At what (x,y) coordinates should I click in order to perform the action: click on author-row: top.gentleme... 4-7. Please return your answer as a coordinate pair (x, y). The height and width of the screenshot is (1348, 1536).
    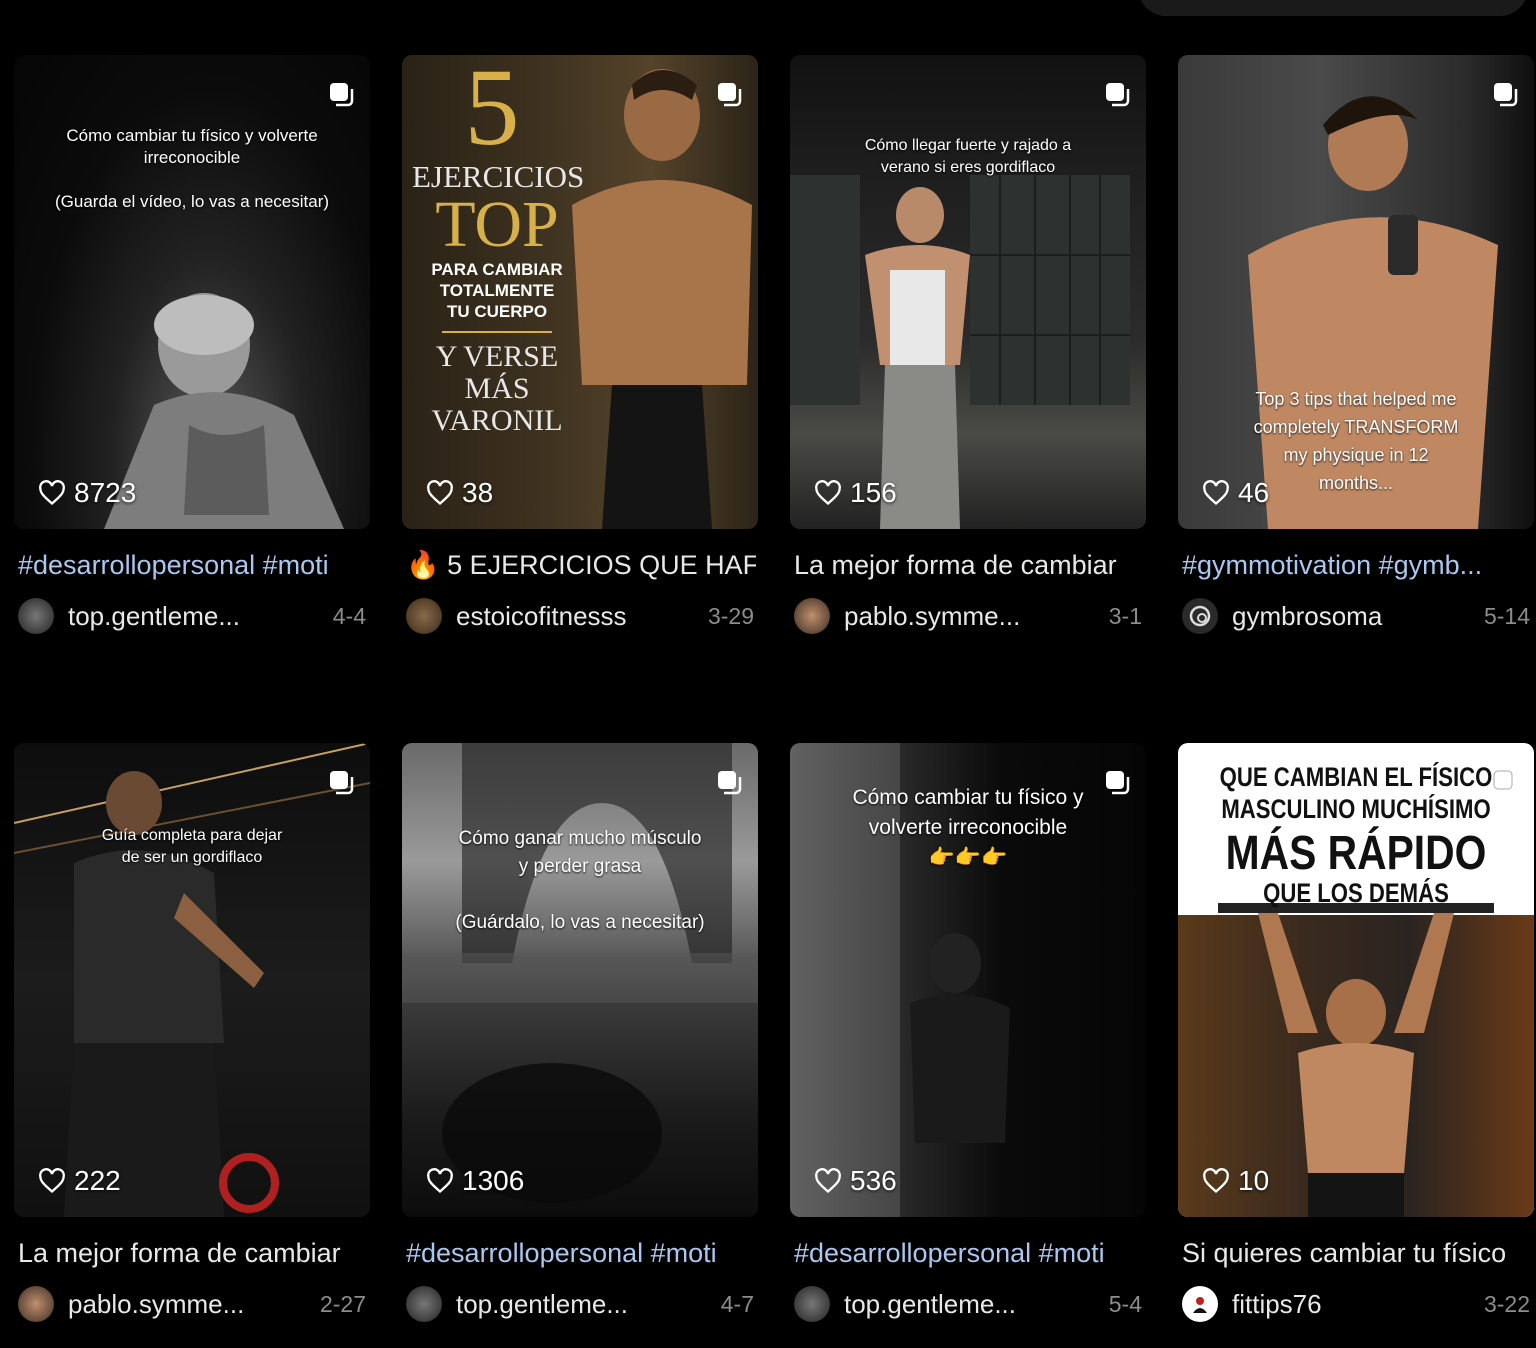
    Looking at the image, I should click on (580, 1304).